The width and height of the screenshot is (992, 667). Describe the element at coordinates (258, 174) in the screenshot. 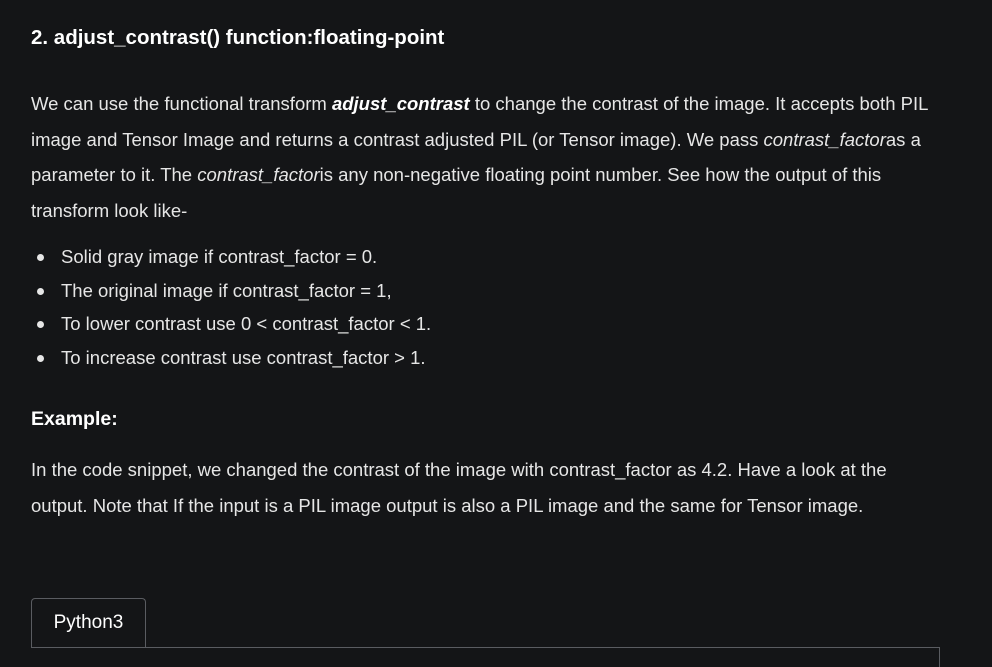

I see `param-name-emphasis-2: contrast_factor` at that location.